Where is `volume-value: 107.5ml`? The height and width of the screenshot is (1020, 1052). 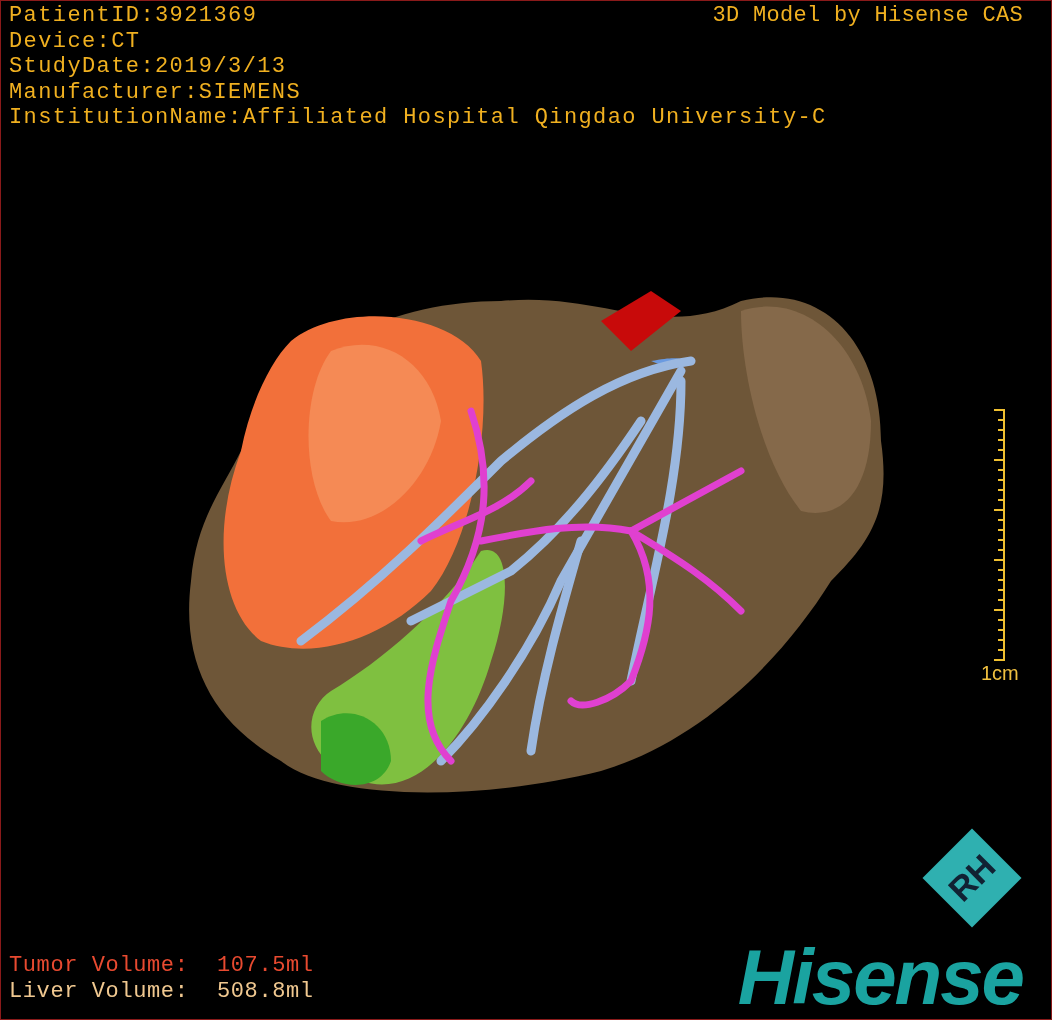 volume-value: 107.5ml is located at coordinates (265, 966).